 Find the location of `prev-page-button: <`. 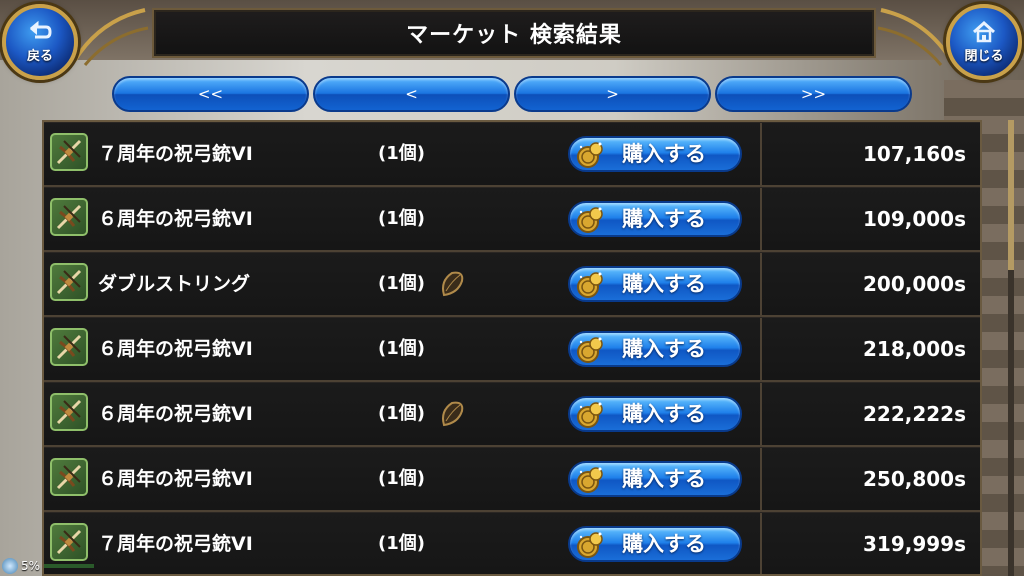

prev-page-button: < is located at coordinates (411, 94).